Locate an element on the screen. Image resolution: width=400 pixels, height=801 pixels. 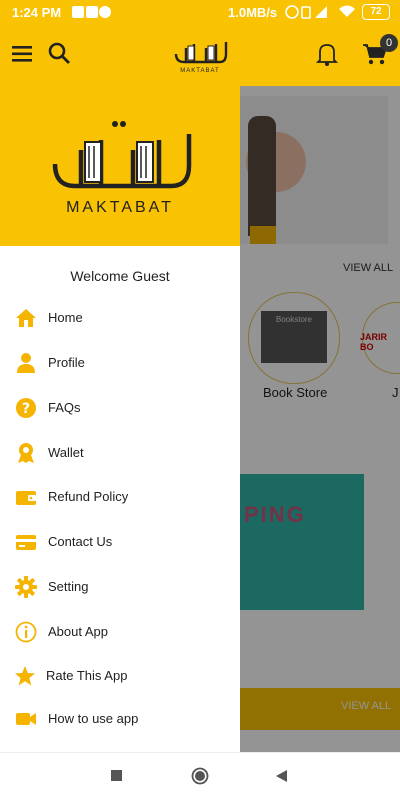
battery-indicator: 72 is located at coordinates (376, 12).